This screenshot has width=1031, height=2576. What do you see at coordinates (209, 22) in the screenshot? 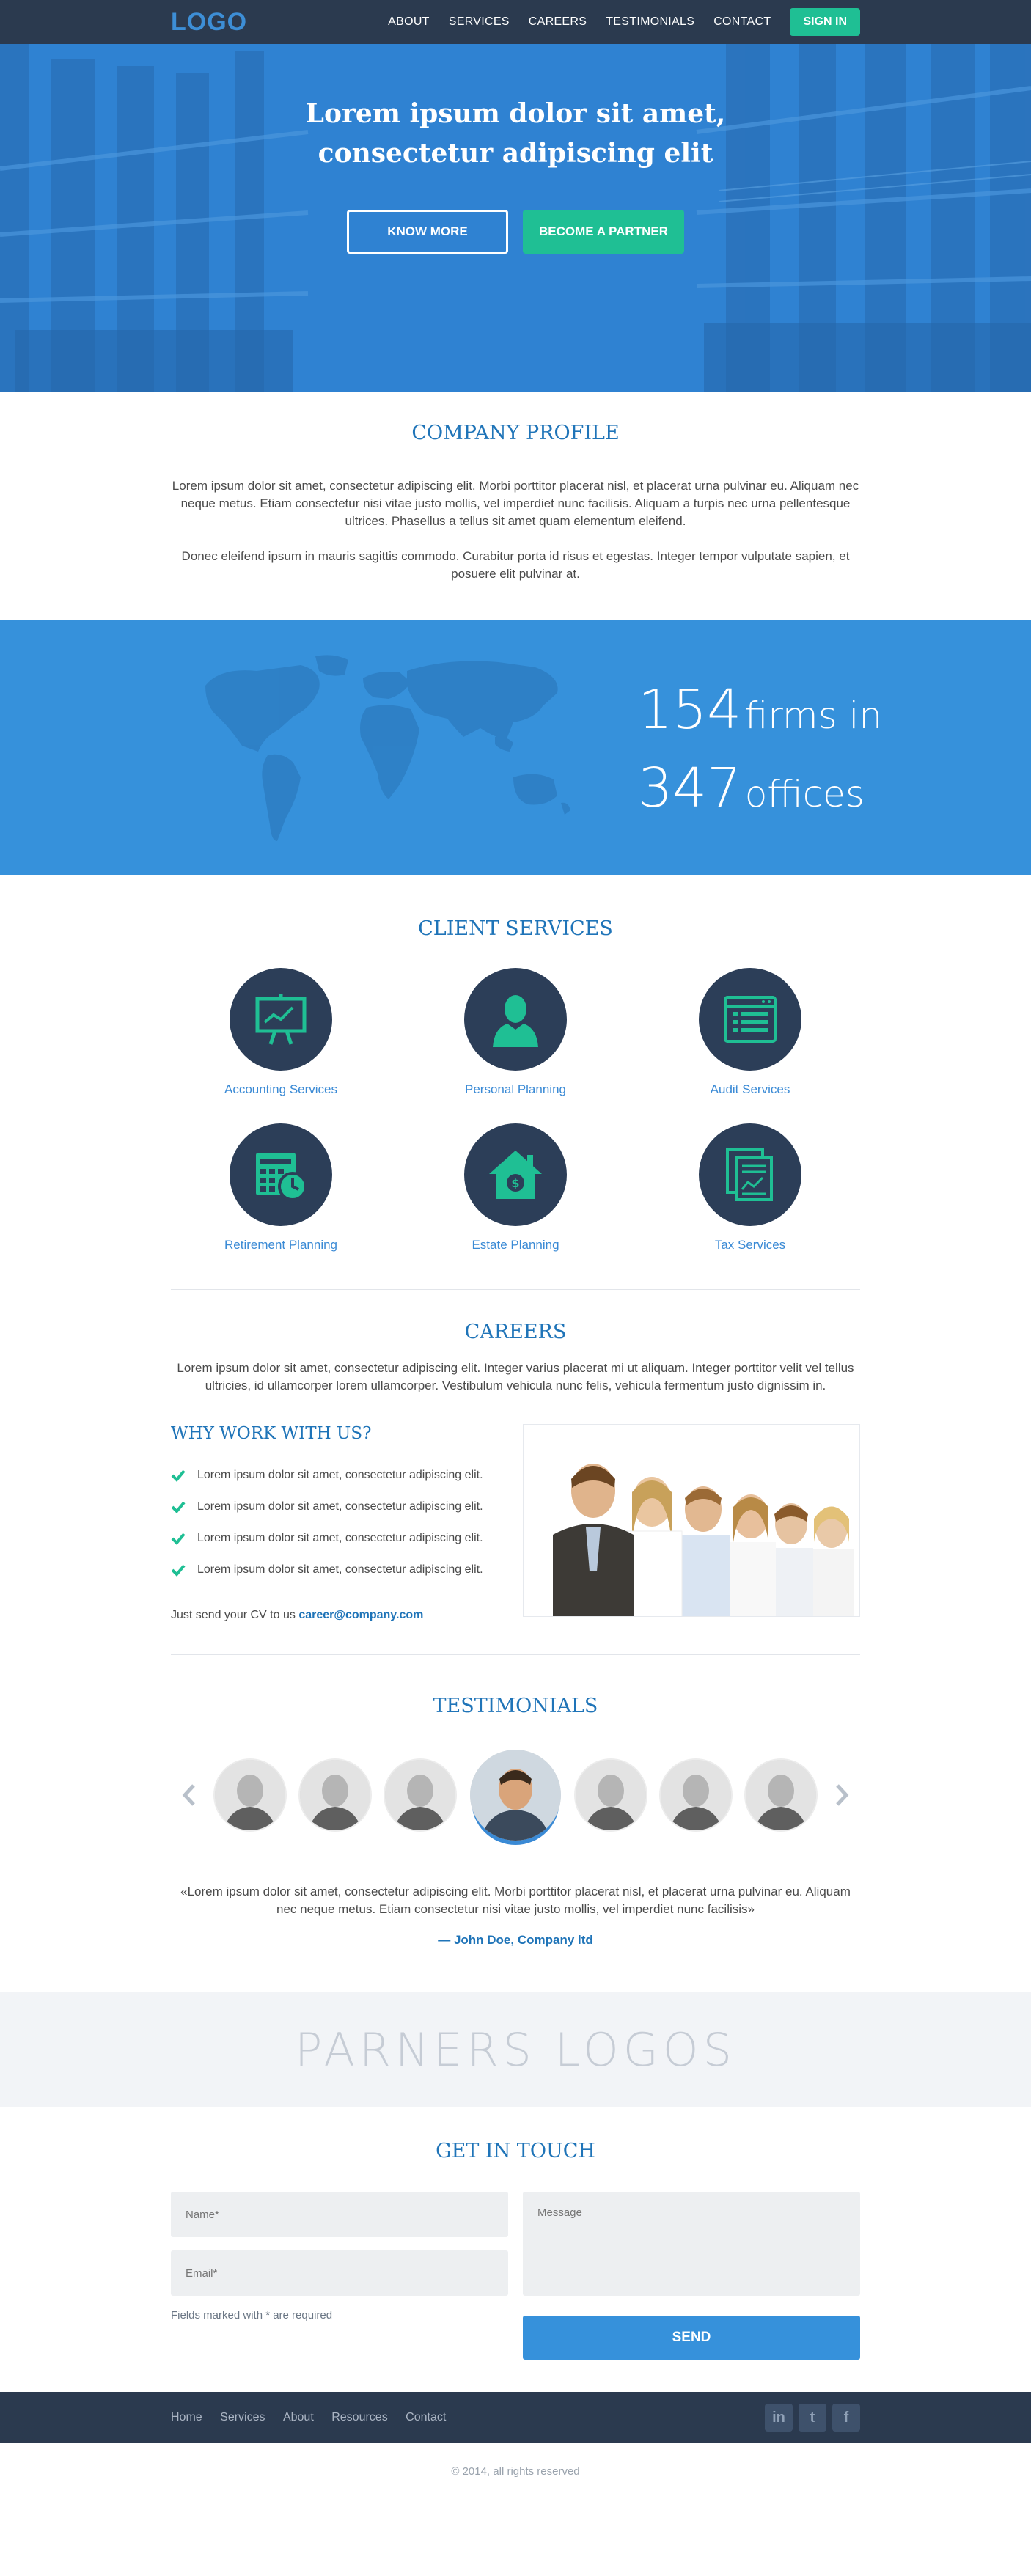
I see `logo: LOGO` at bounding box center [209, 22].